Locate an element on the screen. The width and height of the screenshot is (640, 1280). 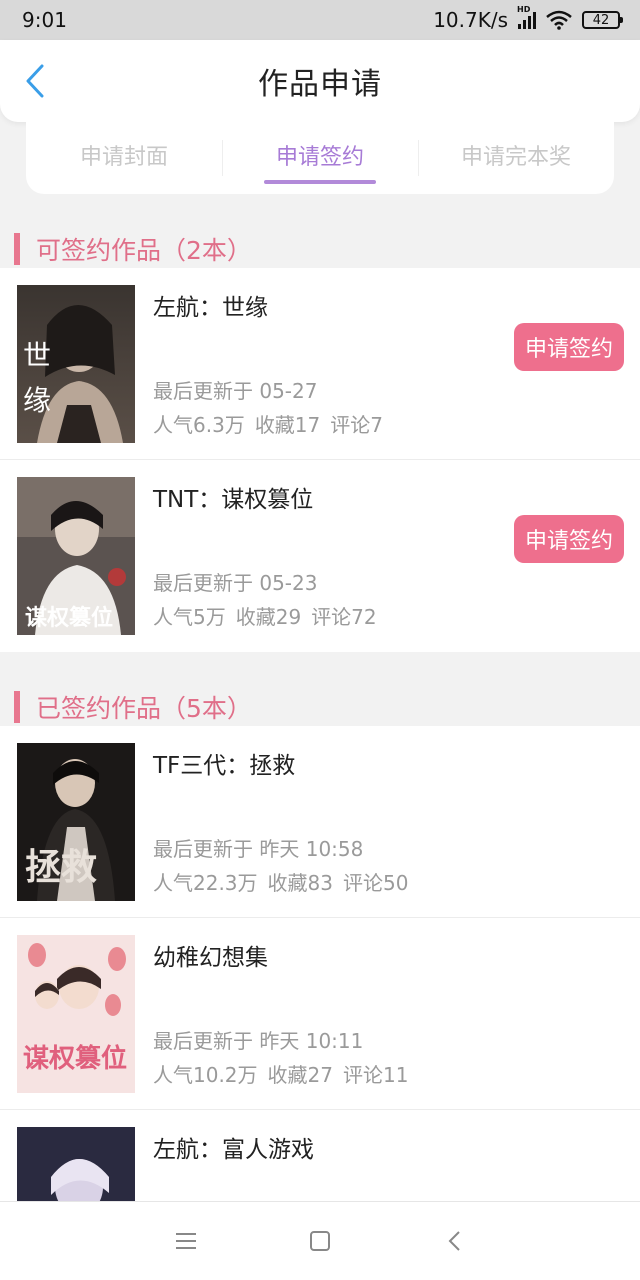
book-favorites: 收藏27 is located at coordinates (300, 1075).